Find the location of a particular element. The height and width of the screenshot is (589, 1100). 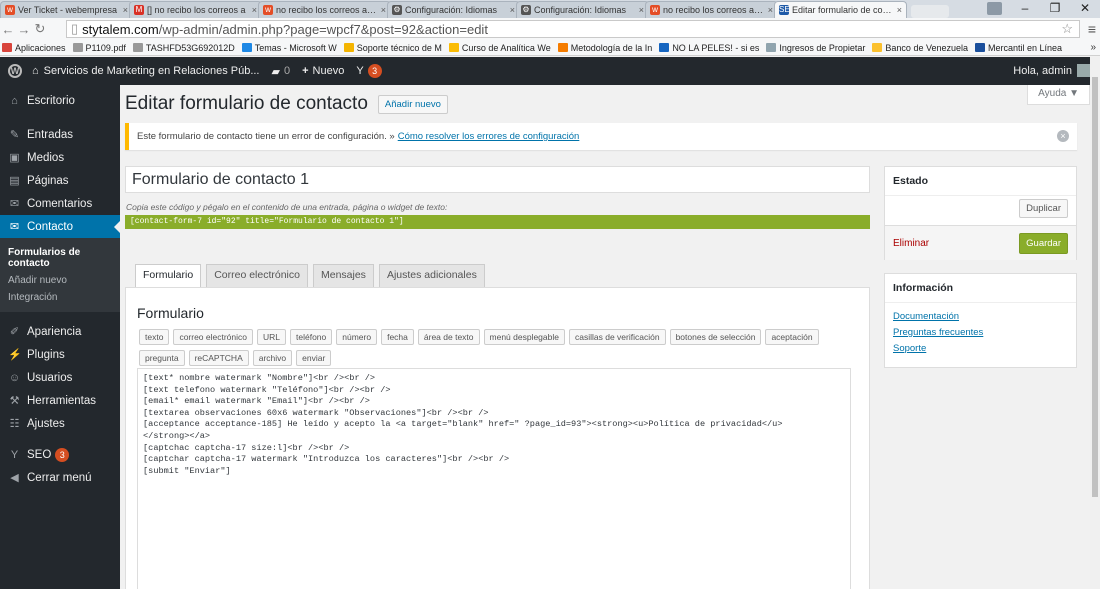

tag-button: aceptación is located at coordinates (792, 337).